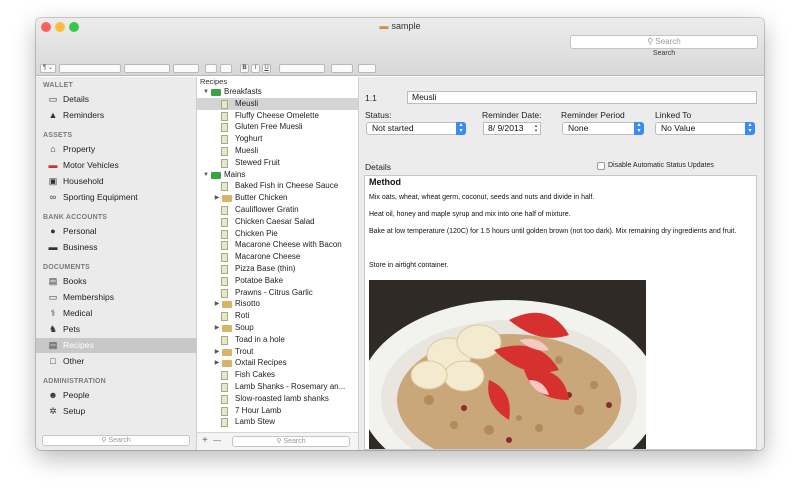  I want to click on background-color-well, so click(226, 68).